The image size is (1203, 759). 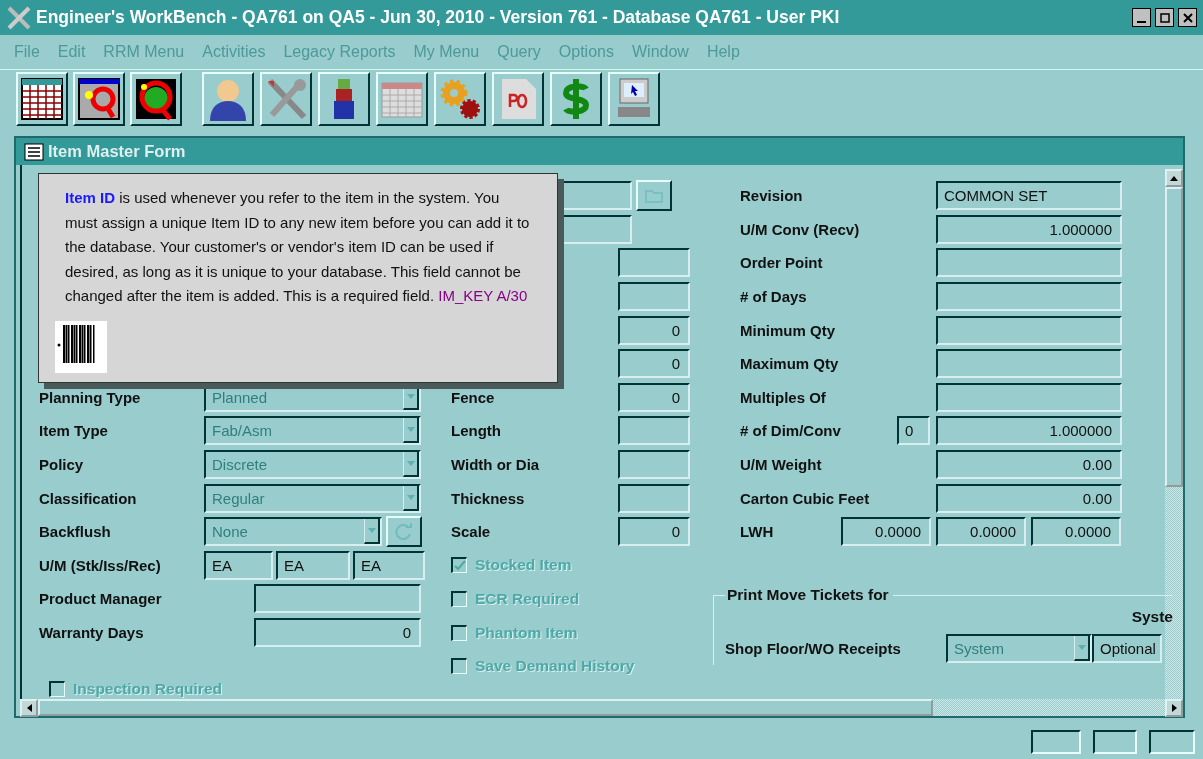 I want to click on table-icon, so click(x=42, y=99).